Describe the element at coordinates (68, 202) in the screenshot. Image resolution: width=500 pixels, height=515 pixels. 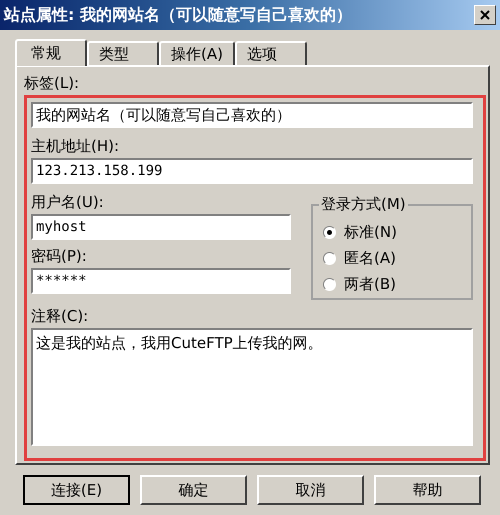
I see `field-label: 用户名(U):` at that location.